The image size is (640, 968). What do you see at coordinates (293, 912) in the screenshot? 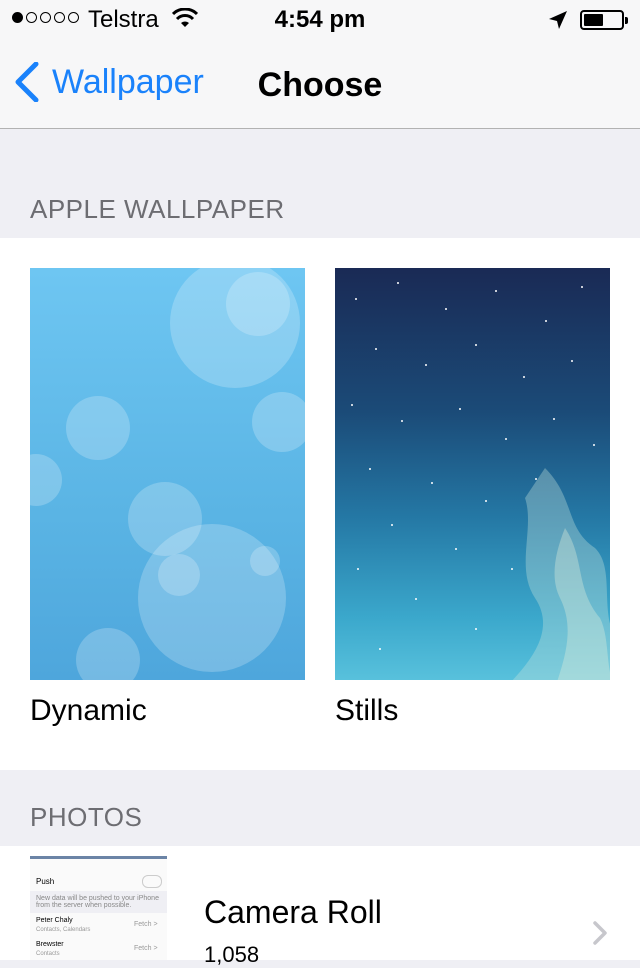
I see `camera-roll-label: Camera Roll` at bounding box center [293, 912].